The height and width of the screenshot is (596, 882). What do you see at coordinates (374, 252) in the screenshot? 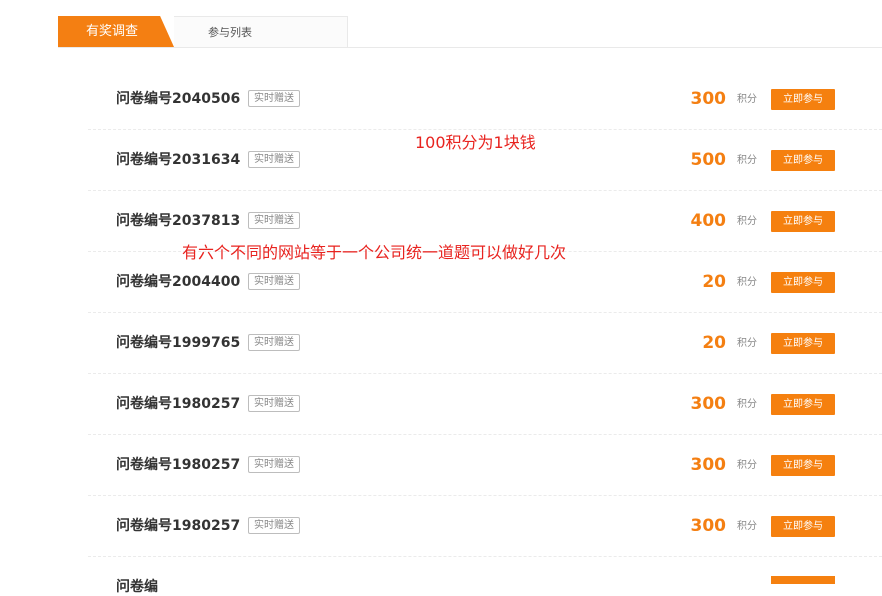
I see `annotation-site-note: 有六个不同的网站等于一个公司统一道题可以做好几次` at bounding box center [374, 252].